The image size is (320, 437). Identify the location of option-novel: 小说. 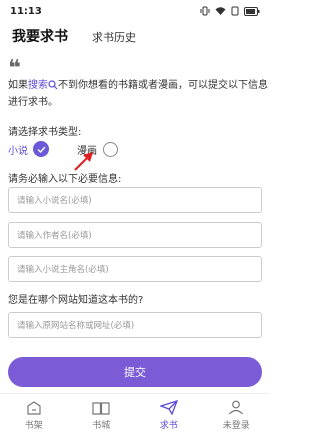
(28, 149).